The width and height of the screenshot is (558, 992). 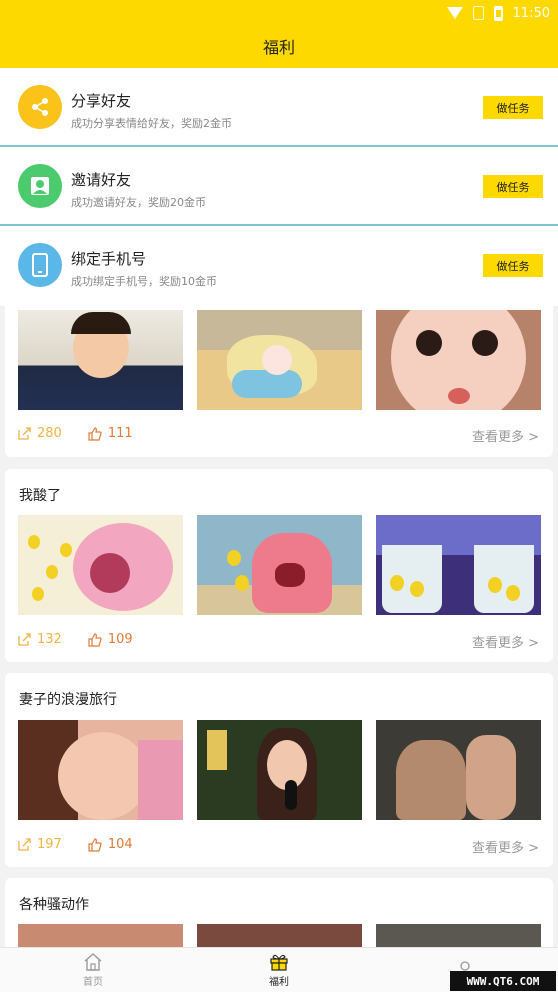 I want to click on card-title: 妻子的浪漫旅行, so click(x=68, y=700).